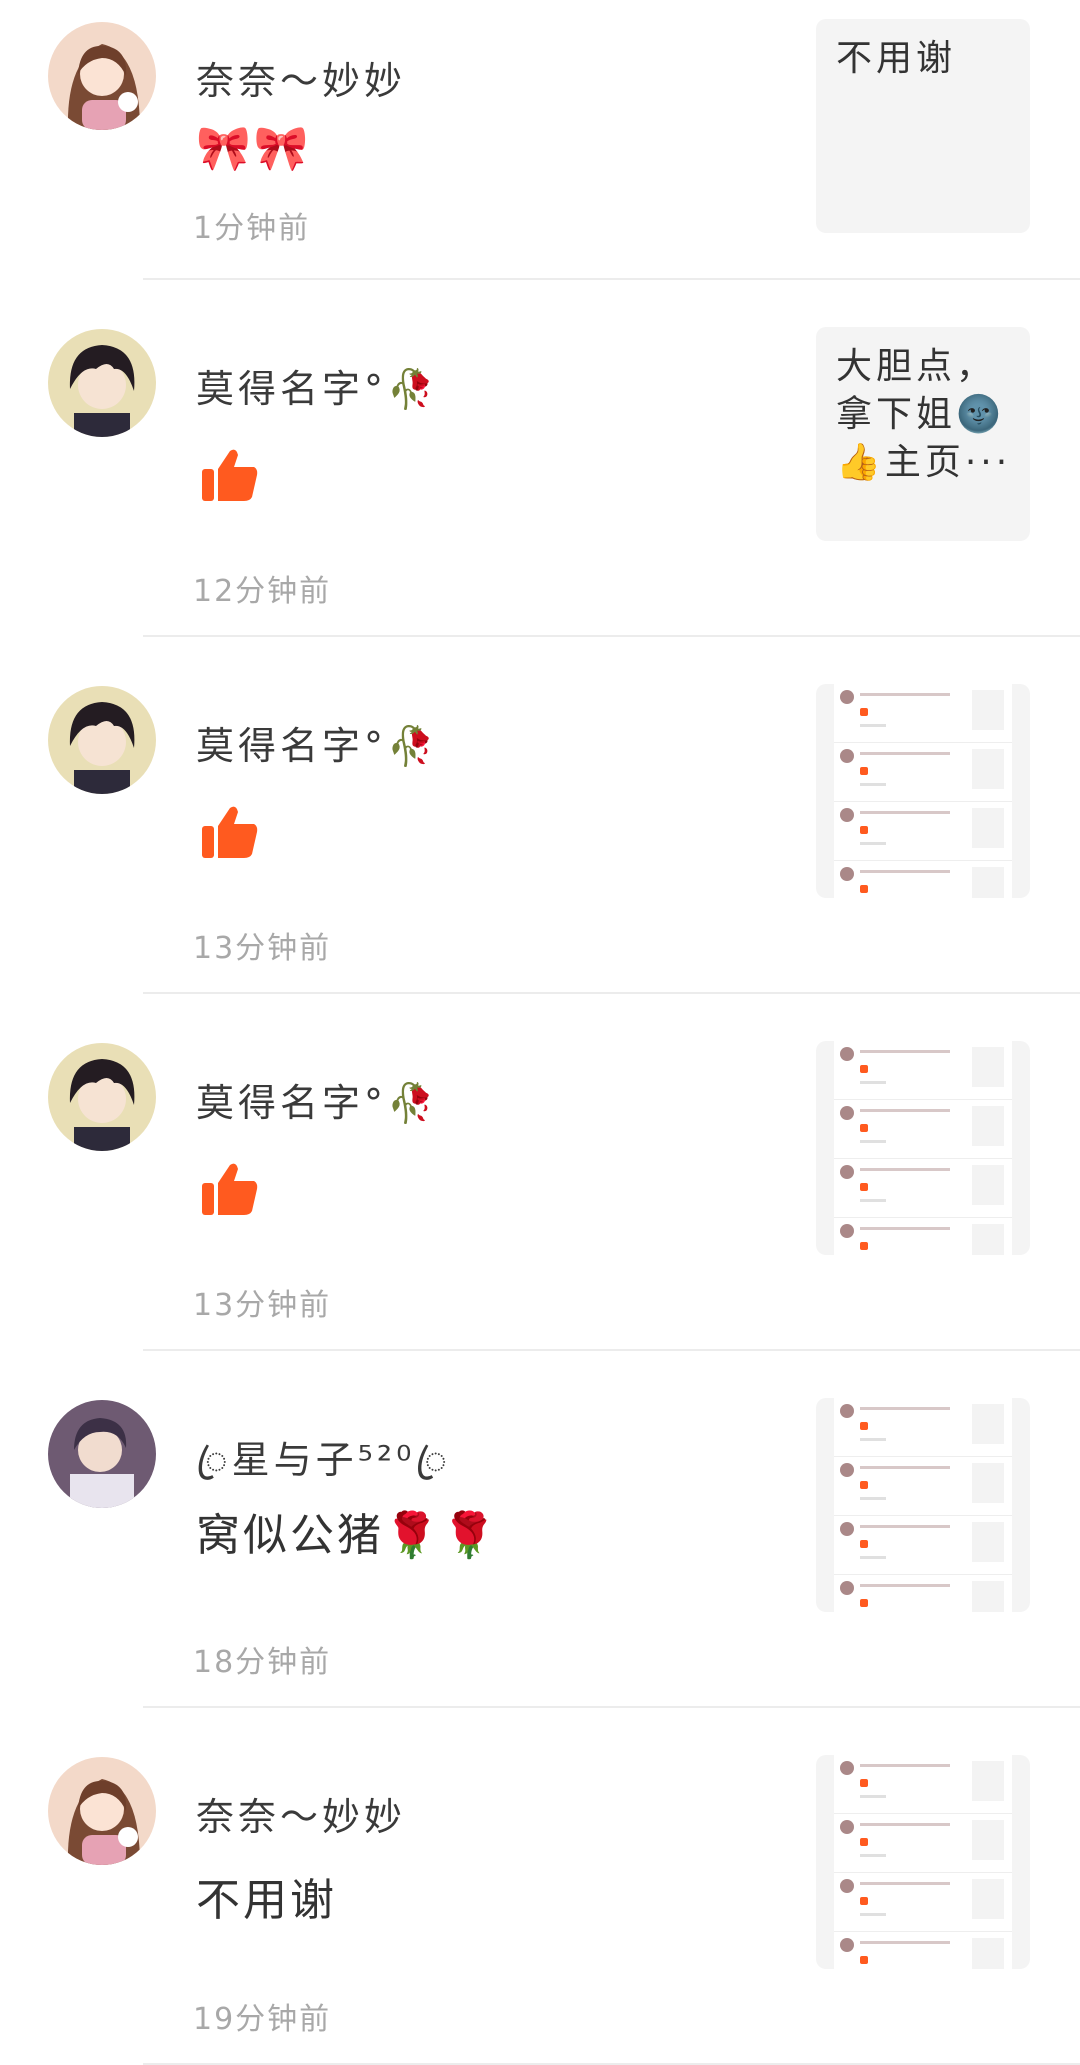  Describe the element at coordinates (254, 148) in the screenshot. I see `comment-text: 🎀🎀` at that location.